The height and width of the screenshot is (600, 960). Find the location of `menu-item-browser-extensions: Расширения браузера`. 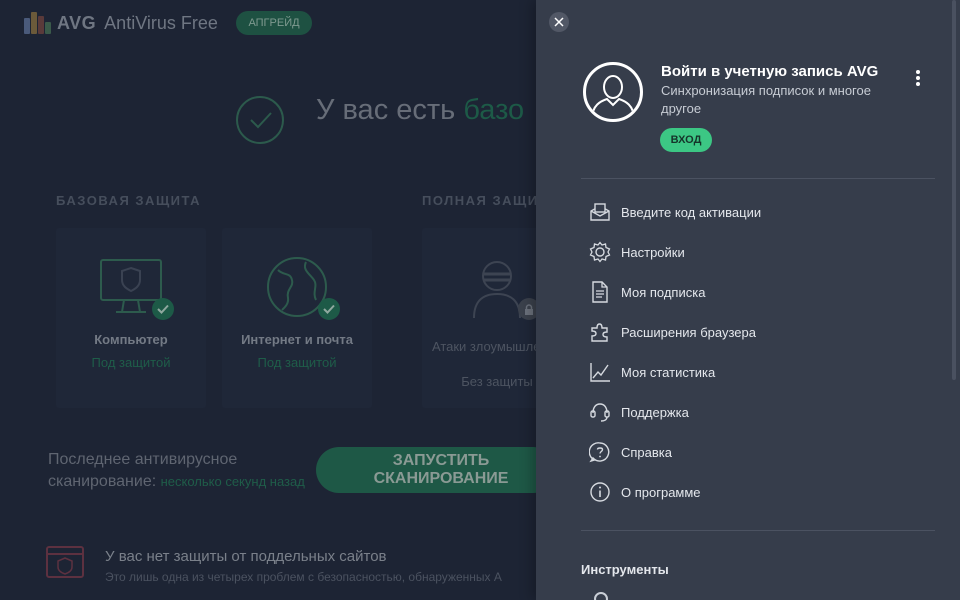

menu-item-browser-extensions: Расширения браузера is located at coordinates (757, 332).